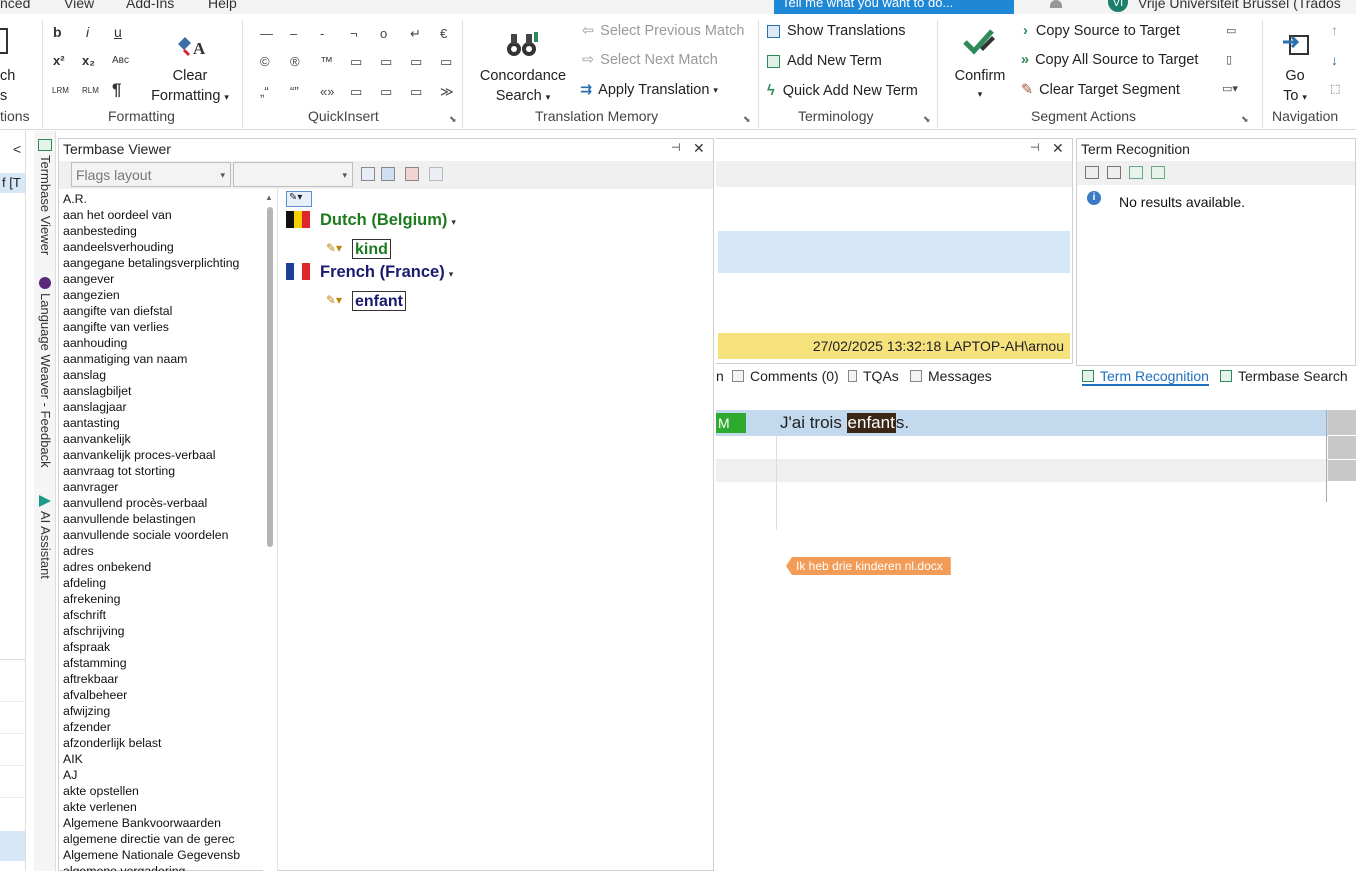  What do you see at coordinates (116, 90) in the screenshot?
I see `pilcrow-button: ¶` at bounding box center [116, 90].